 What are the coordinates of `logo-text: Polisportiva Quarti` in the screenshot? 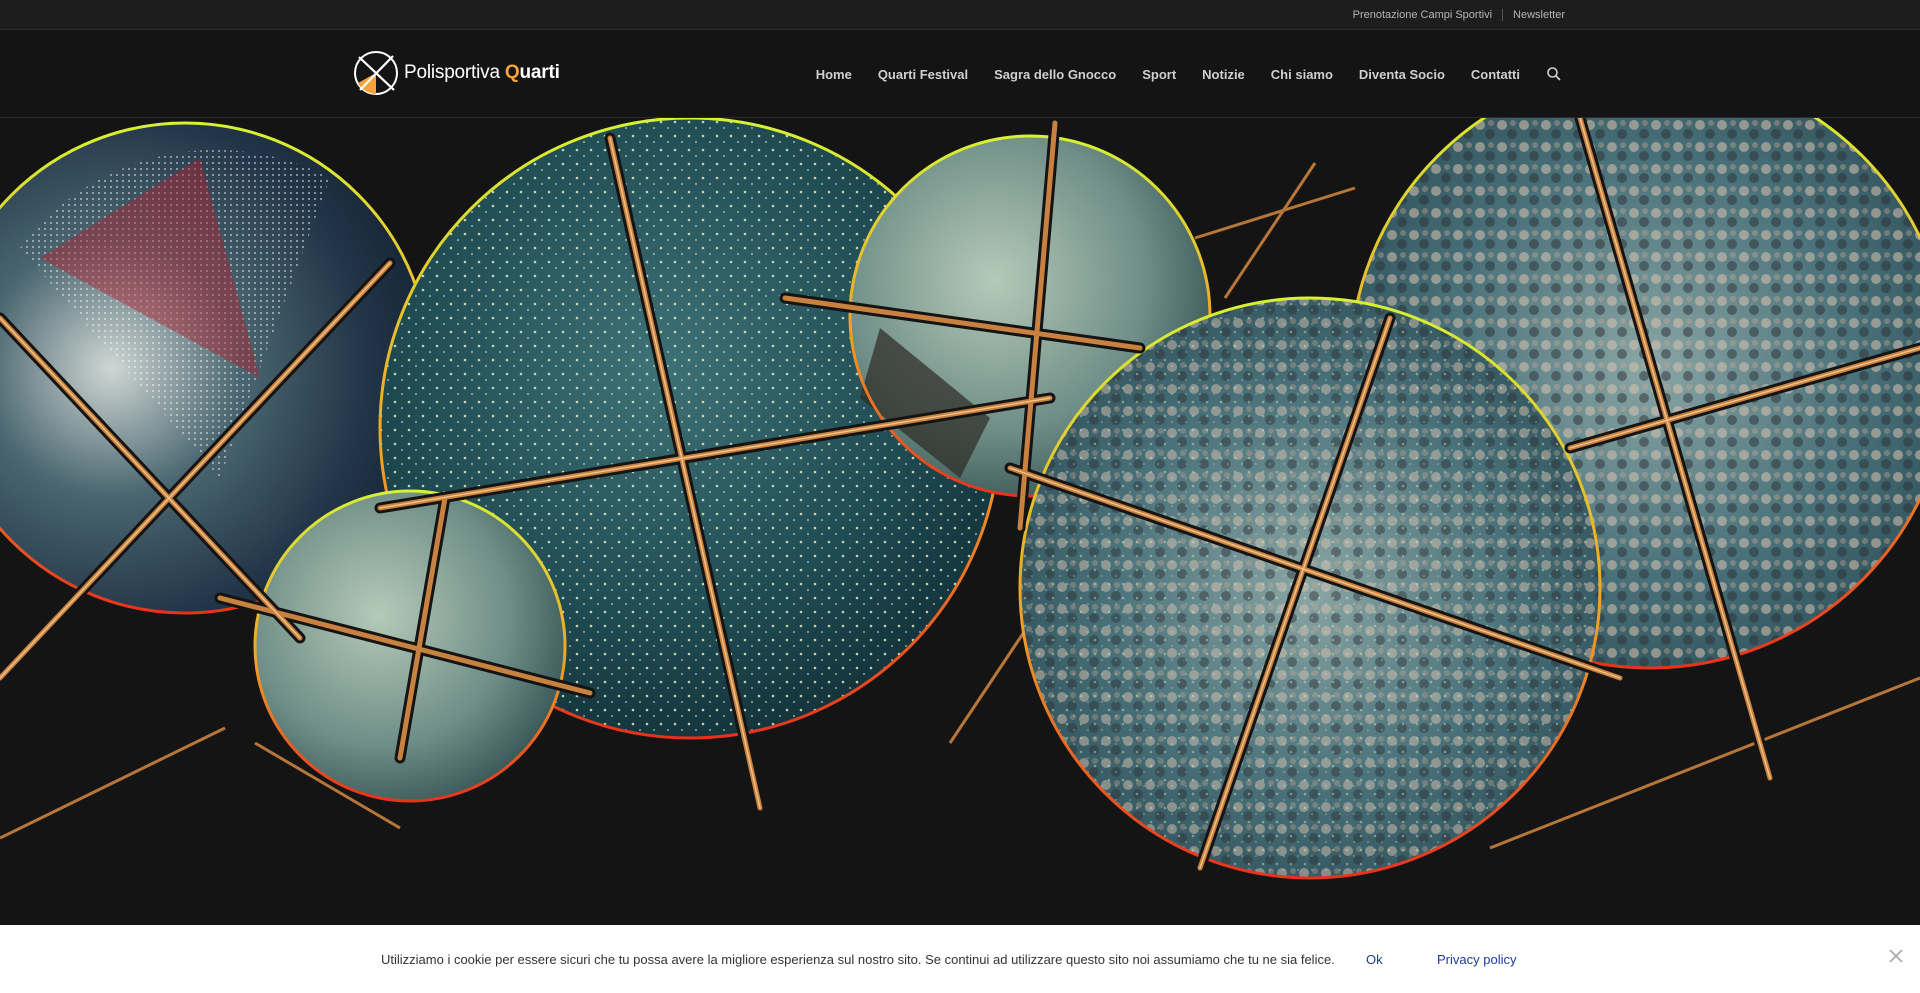 It's located at (482, 73).